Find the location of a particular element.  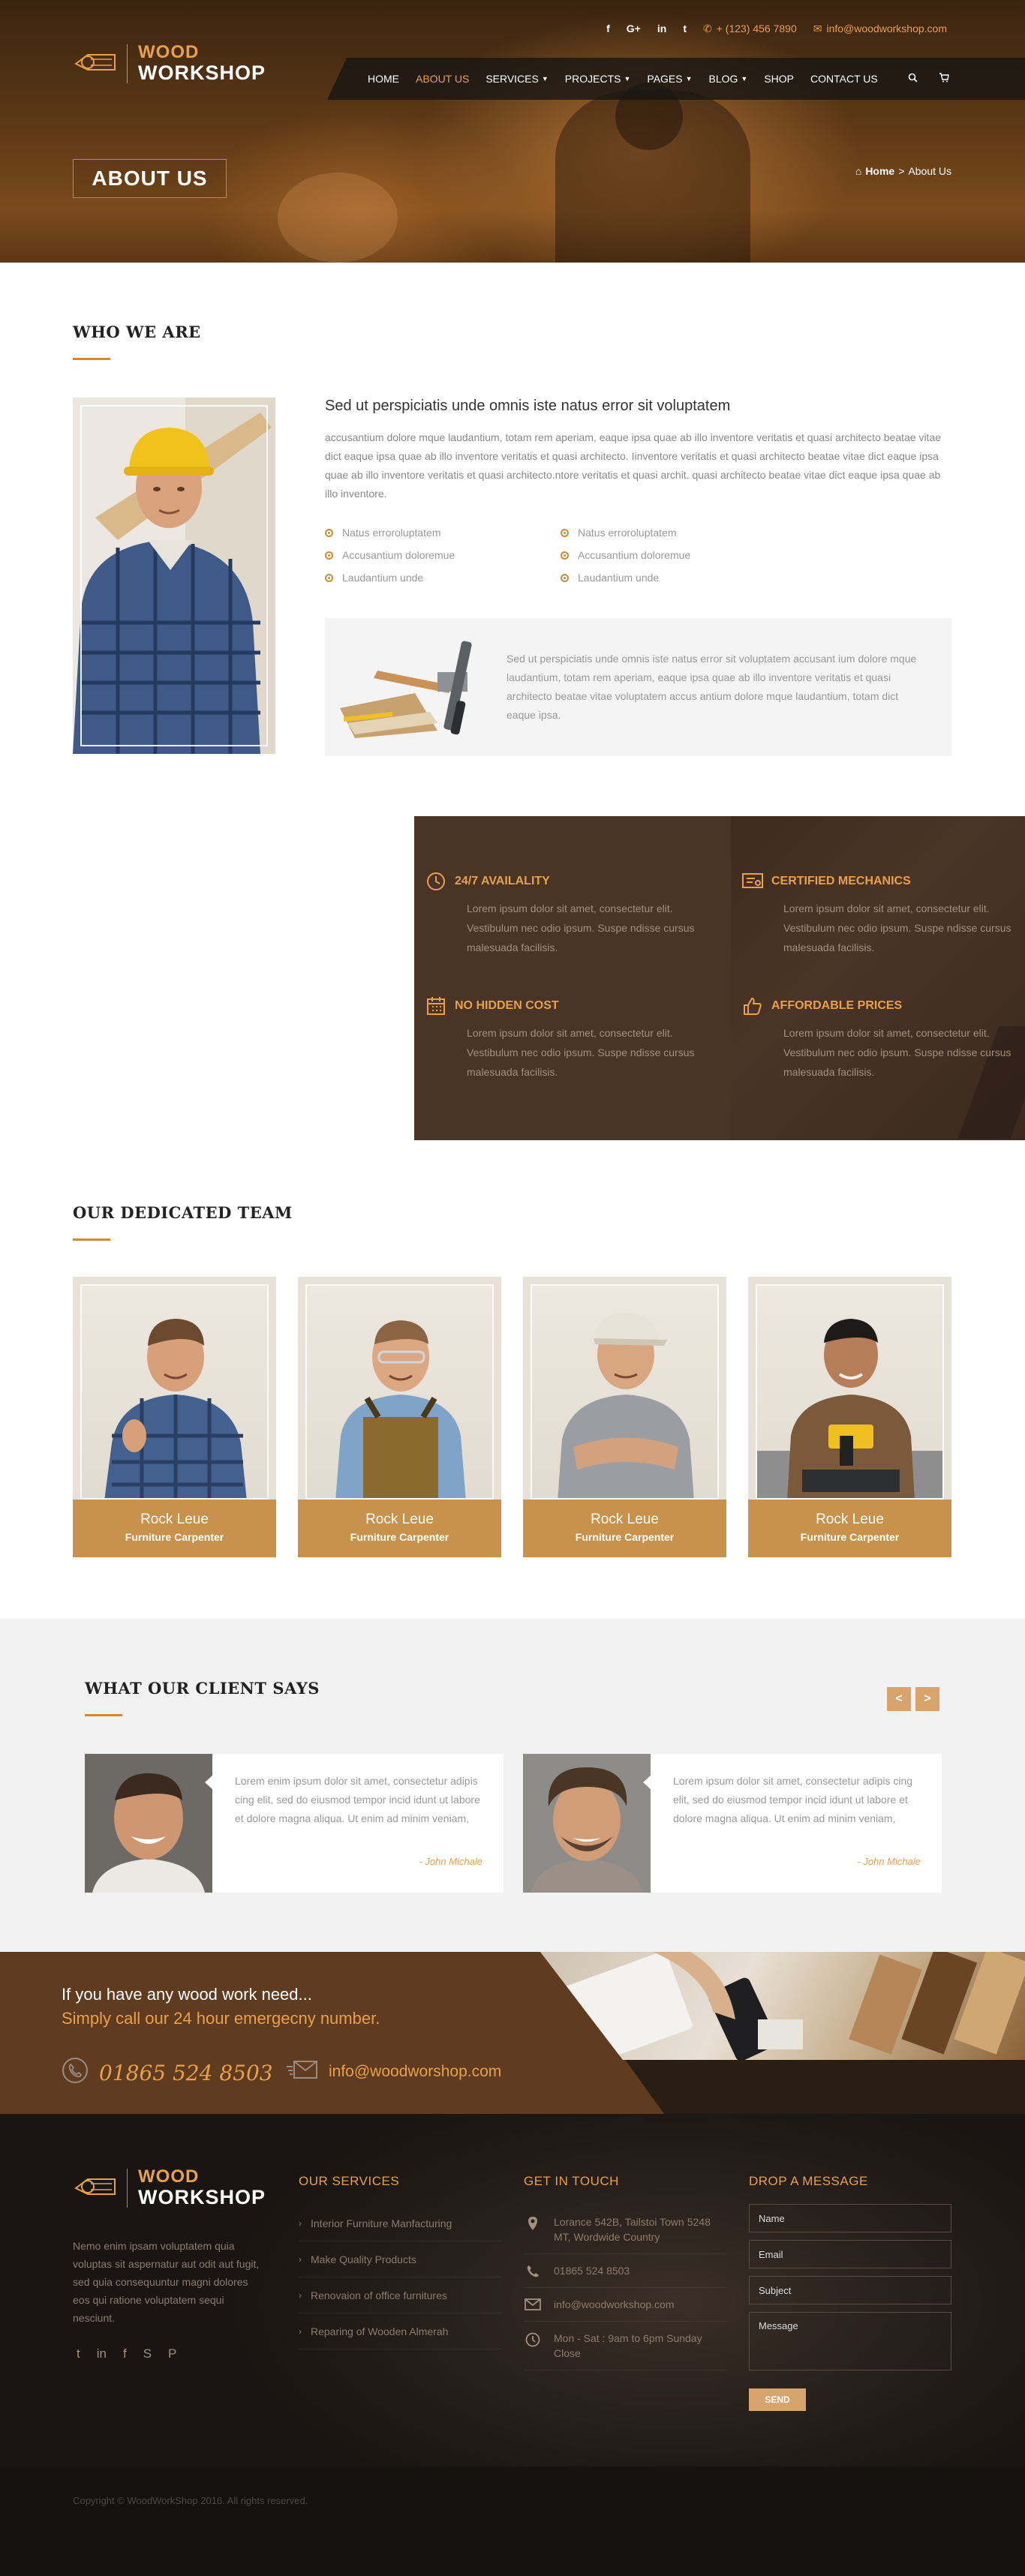

list-item: › Reparing of Wooden Almerah is located at coordinates (400, 2331).